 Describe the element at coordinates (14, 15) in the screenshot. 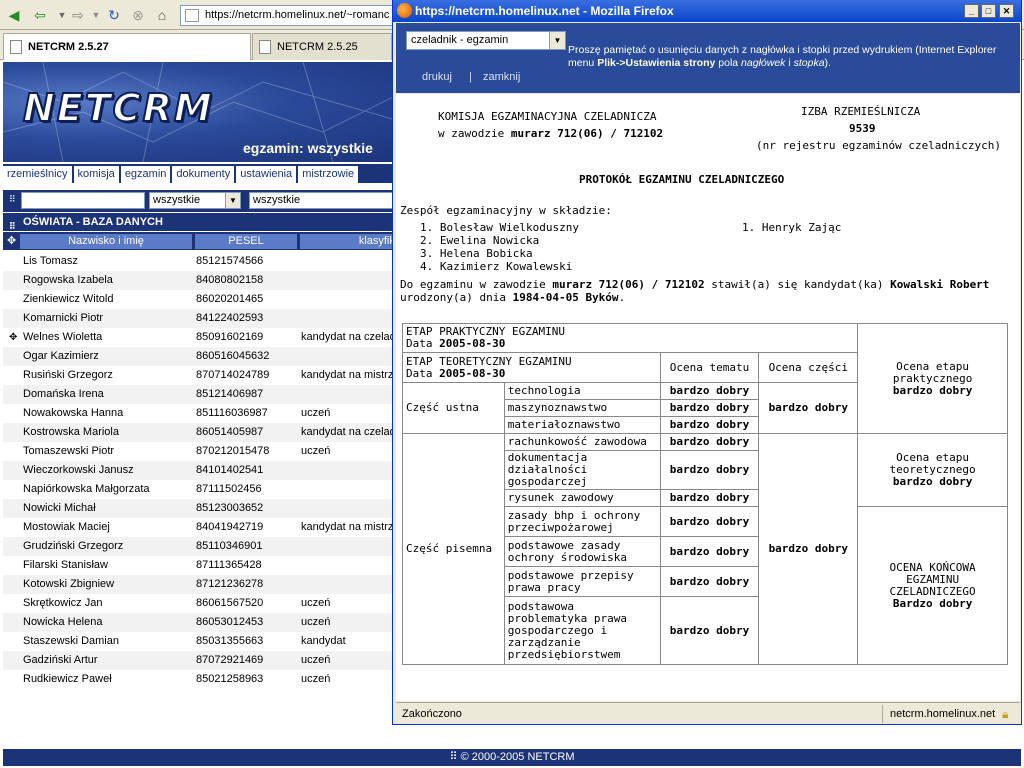

I see `back-icon: ◀` at that location.